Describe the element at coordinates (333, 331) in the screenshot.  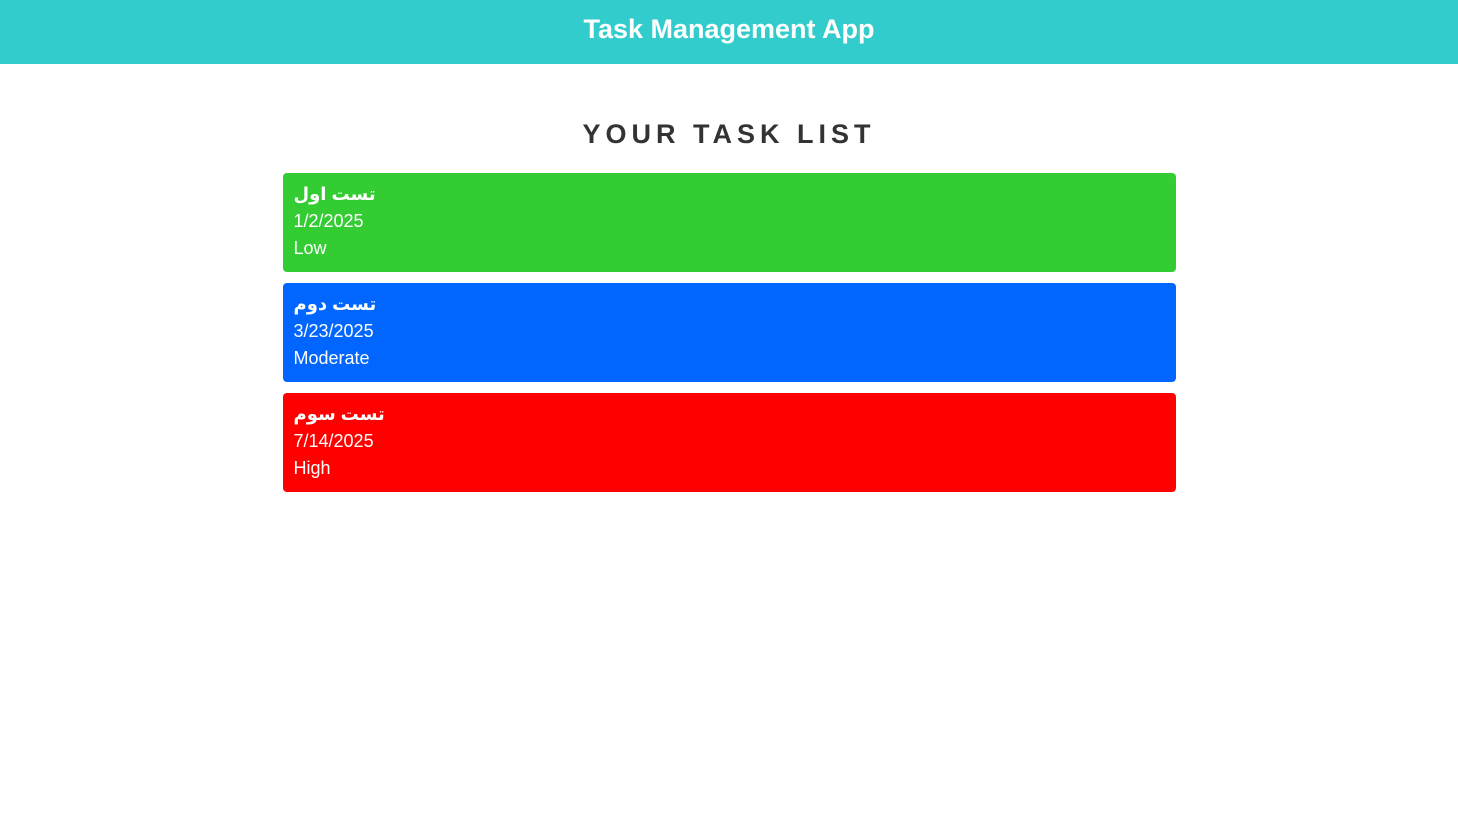
I see `task-due-date: 3/23/2025` at that location.